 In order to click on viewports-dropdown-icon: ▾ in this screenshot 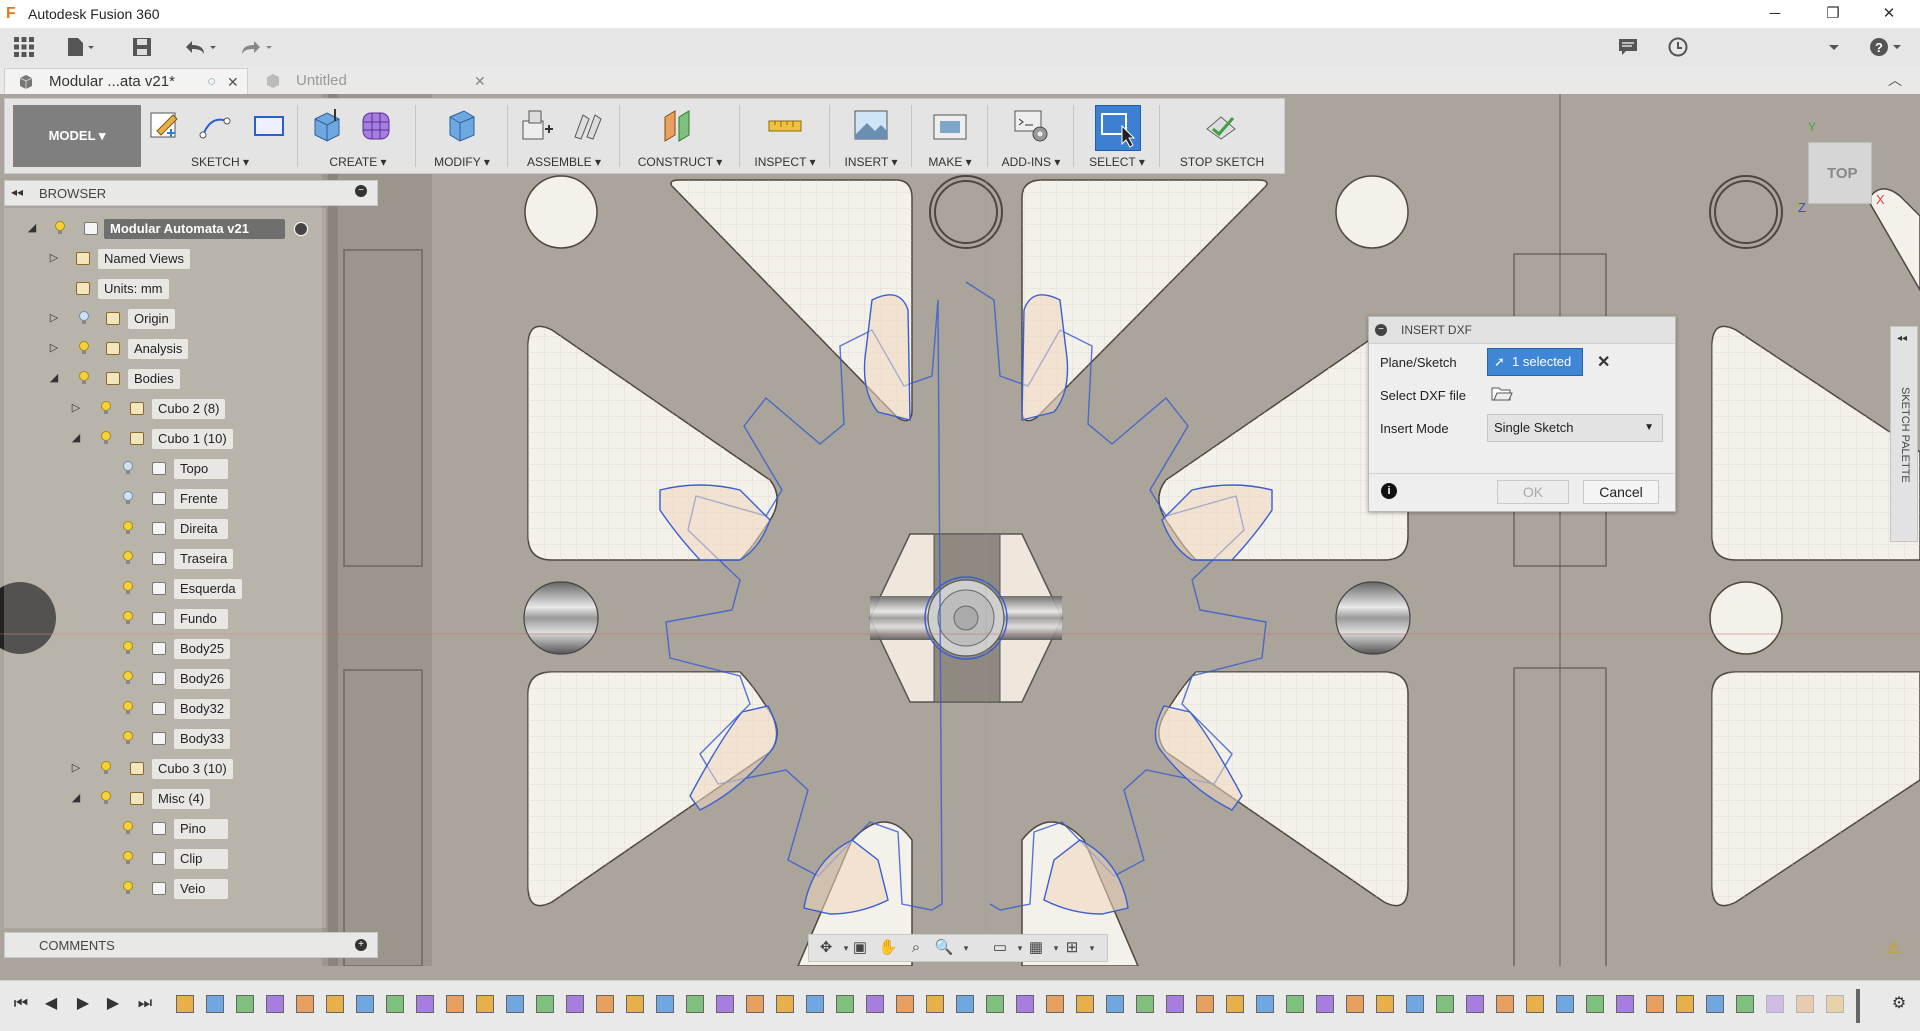, I will do `click(1092, 948)`.